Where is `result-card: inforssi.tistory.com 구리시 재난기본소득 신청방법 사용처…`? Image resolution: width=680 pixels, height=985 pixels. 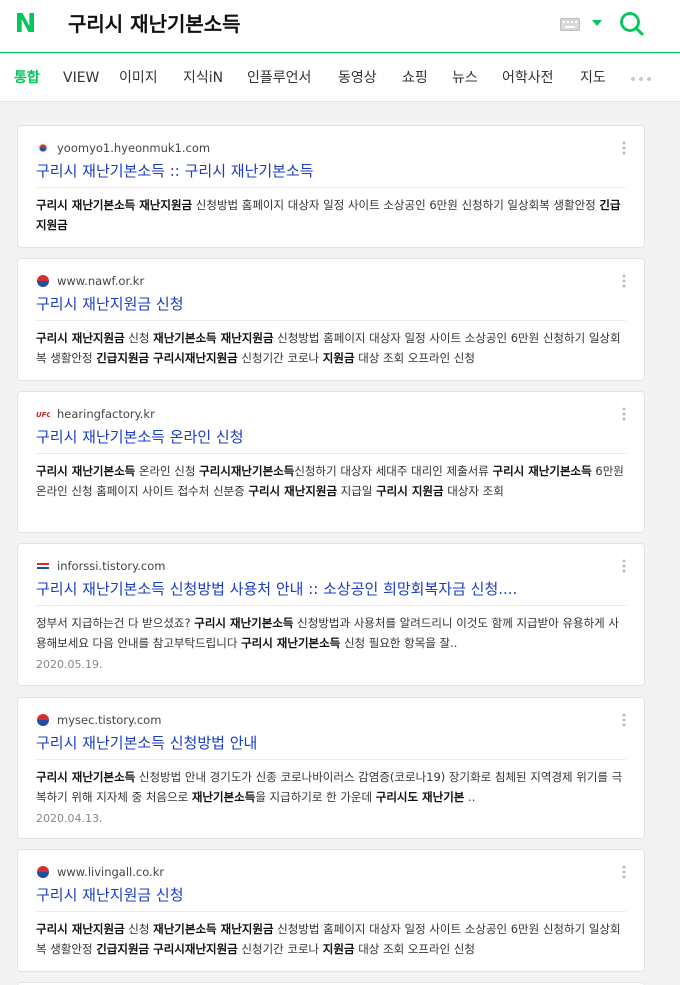
result-card: inforssi.tistory.com 구리시 재난기본소득 신청방법 사용처… is located at coordinates (331, 614).